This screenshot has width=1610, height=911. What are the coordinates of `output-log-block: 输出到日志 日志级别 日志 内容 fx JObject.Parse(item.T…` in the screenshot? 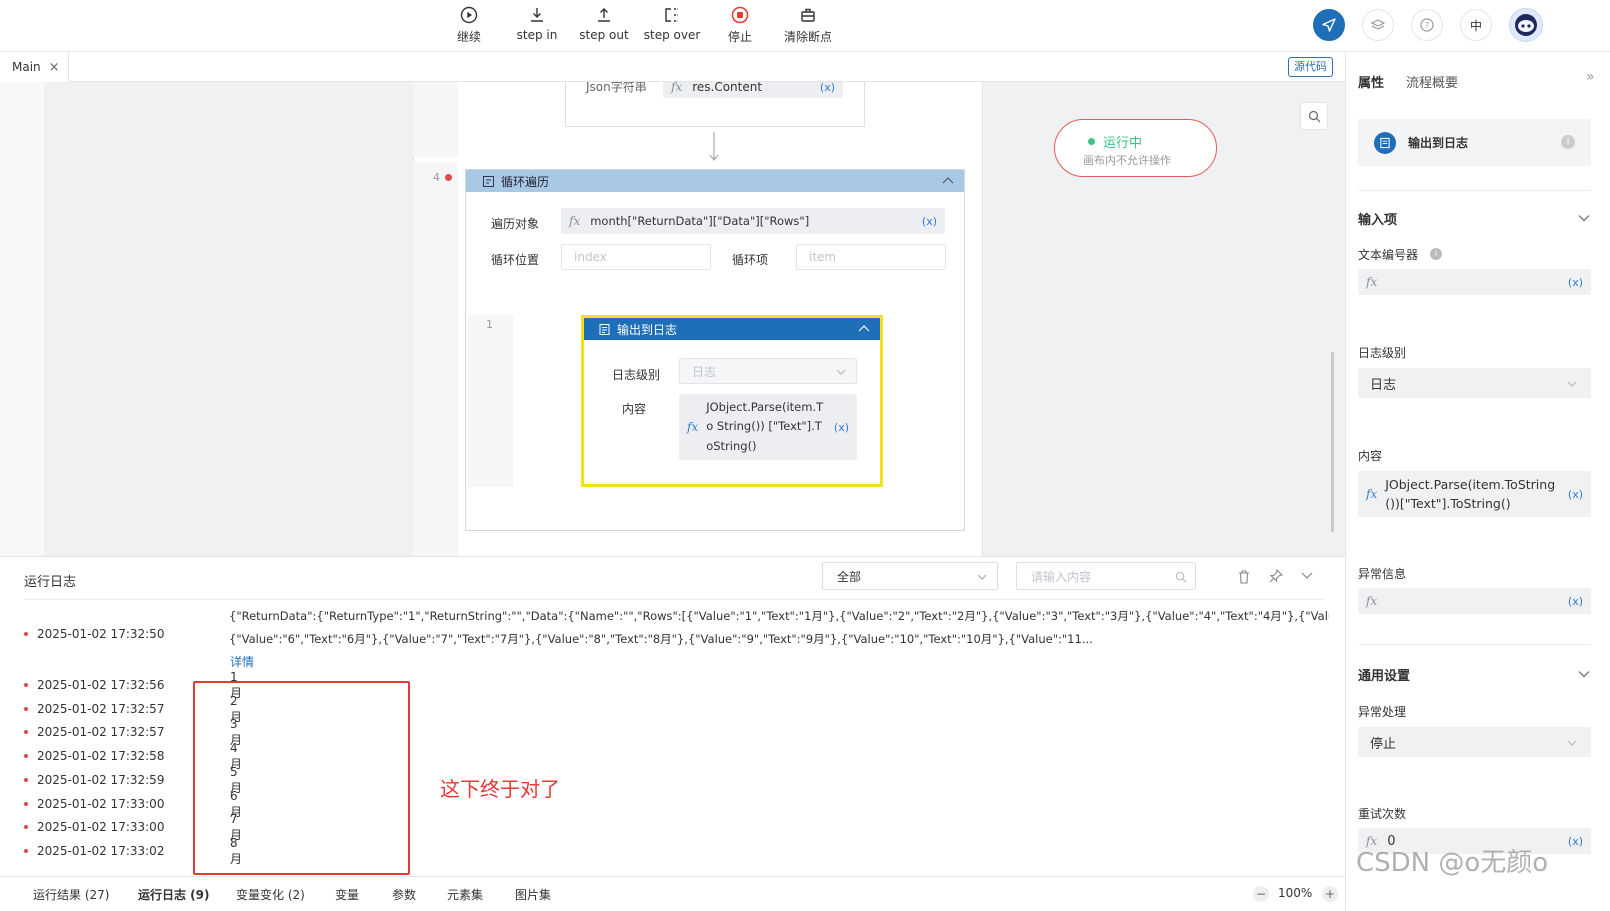 It's located at (732, 401).